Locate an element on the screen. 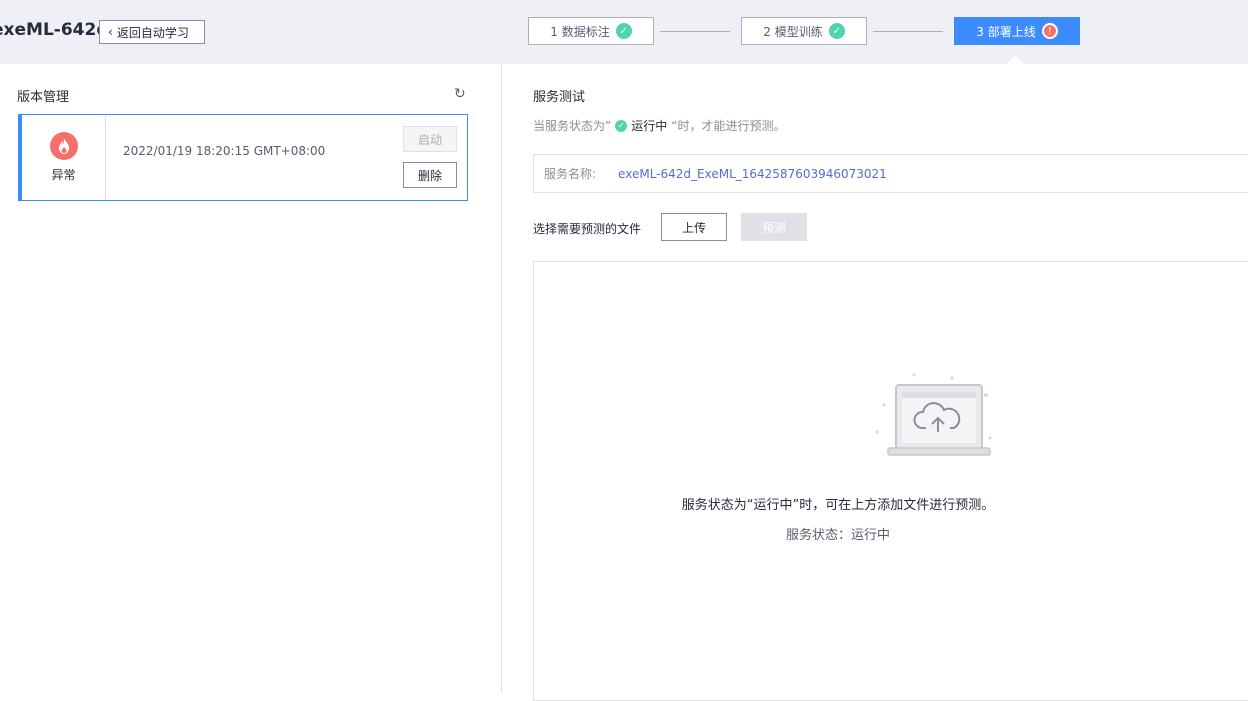  chevron-left-icon: ‹ is located at coordinates (110, 32).